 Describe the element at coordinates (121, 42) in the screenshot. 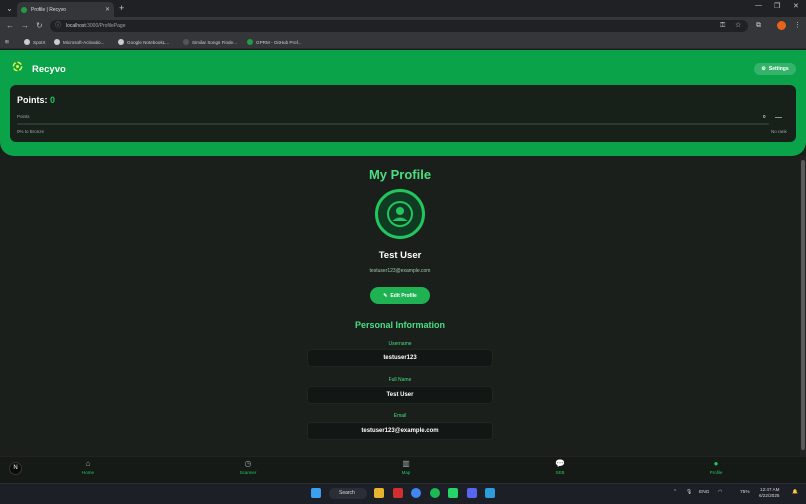

I see `notebooklm-icon` at that location.